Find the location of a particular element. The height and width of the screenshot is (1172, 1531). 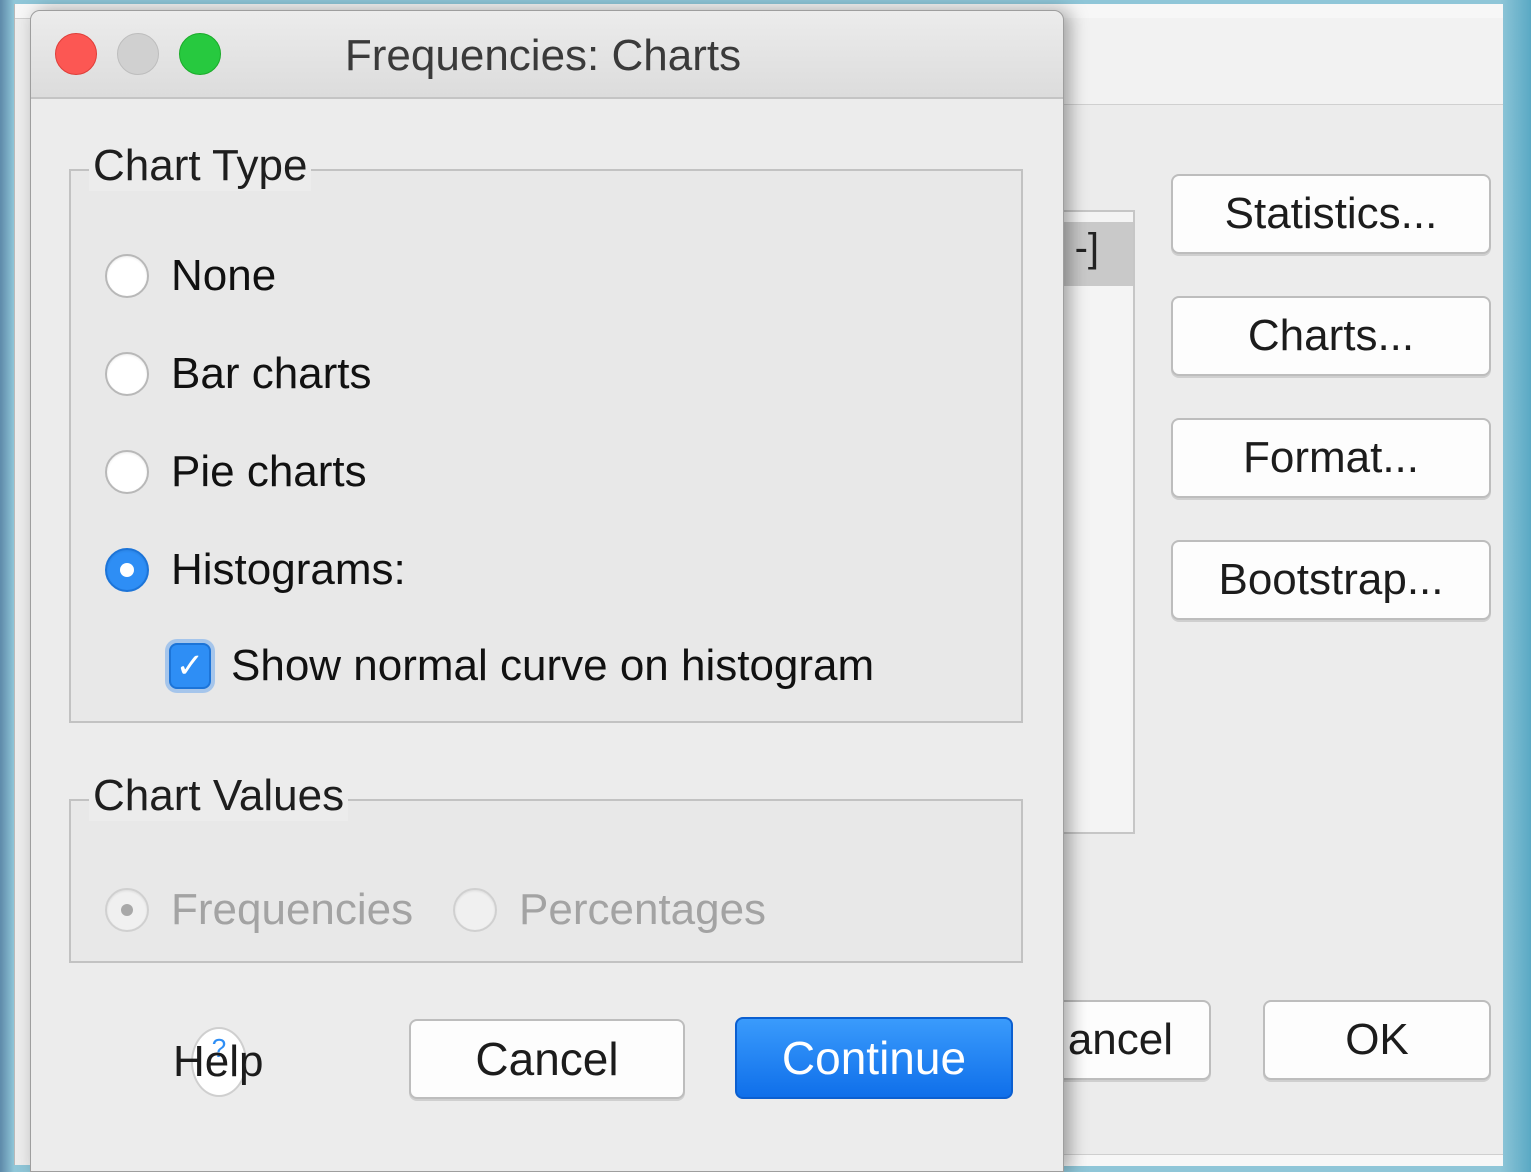

chart-type-pie-option: Pie charts is located at coordinates (236, 472).